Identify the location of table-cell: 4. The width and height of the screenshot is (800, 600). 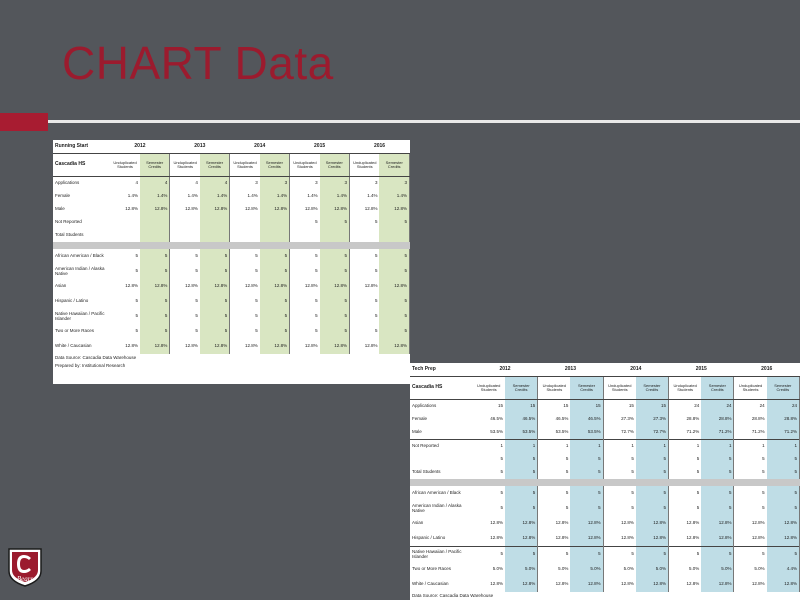
(196, 183).